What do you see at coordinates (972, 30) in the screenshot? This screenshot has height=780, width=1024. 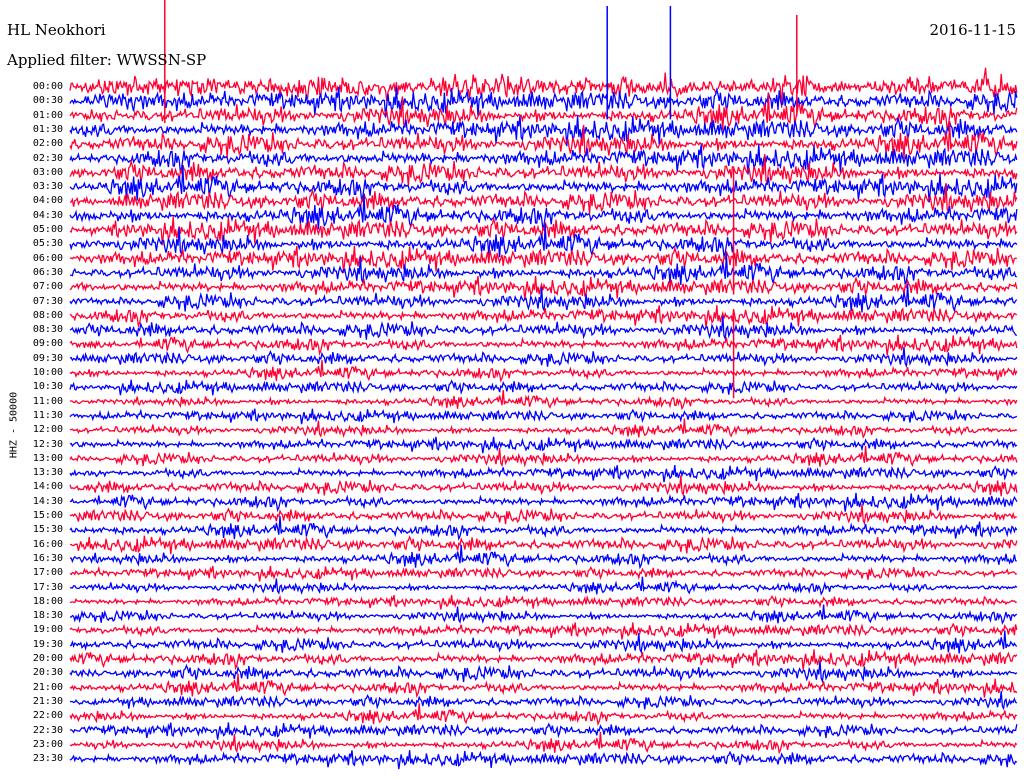 I see `date-label: 2016-11-15` at bounding box center [972, 30].